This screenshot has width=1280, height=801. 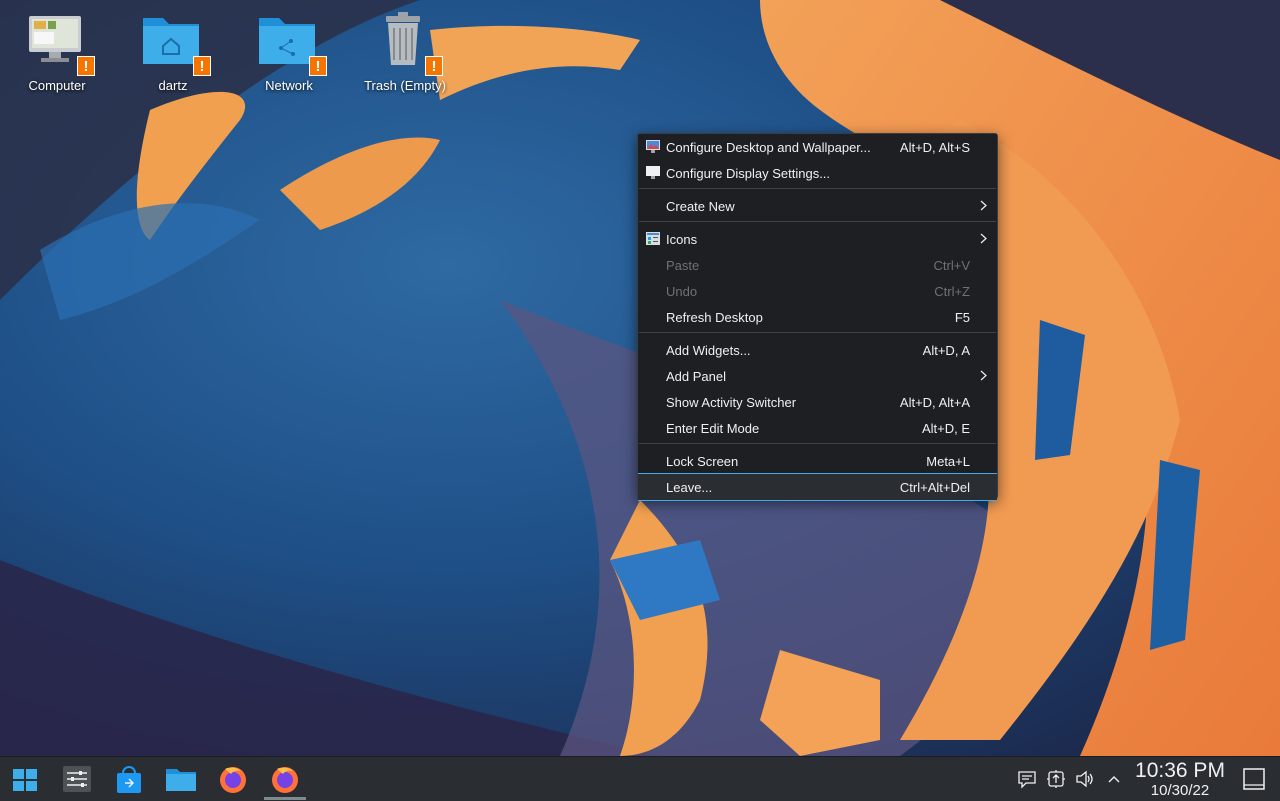 I want to click on volume-button, so click(x=1085, y=779).